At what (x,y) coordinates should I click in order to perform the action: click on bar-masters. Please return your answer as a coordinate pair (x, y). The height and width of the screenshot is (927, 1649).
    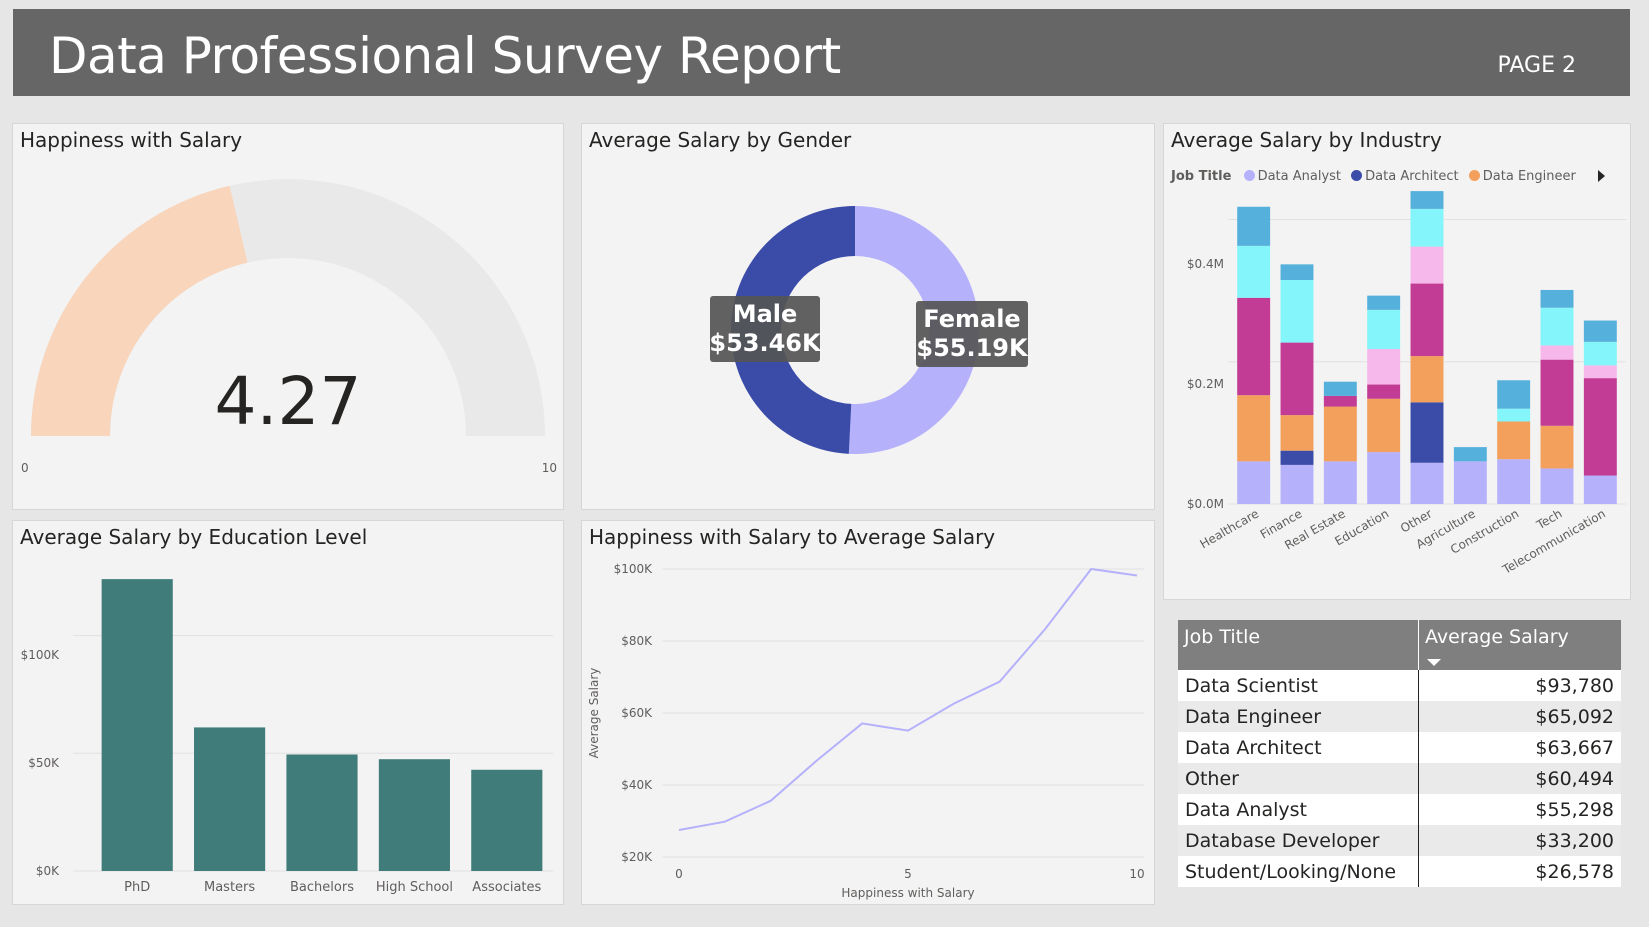
    Looking at the image, I should click on (230, 799).